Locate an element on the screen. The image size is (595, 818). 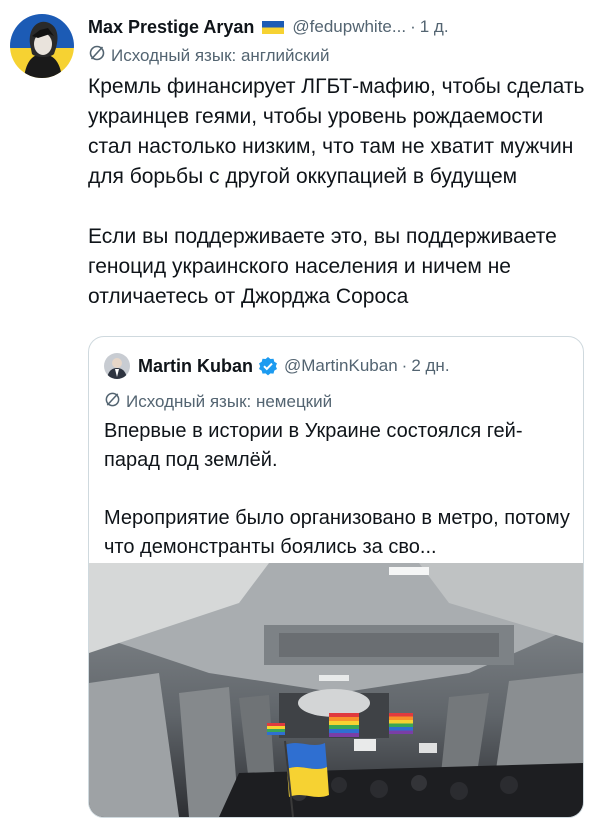
source-language-row: Исходный язык: английский is located at coordinates (208, 55).